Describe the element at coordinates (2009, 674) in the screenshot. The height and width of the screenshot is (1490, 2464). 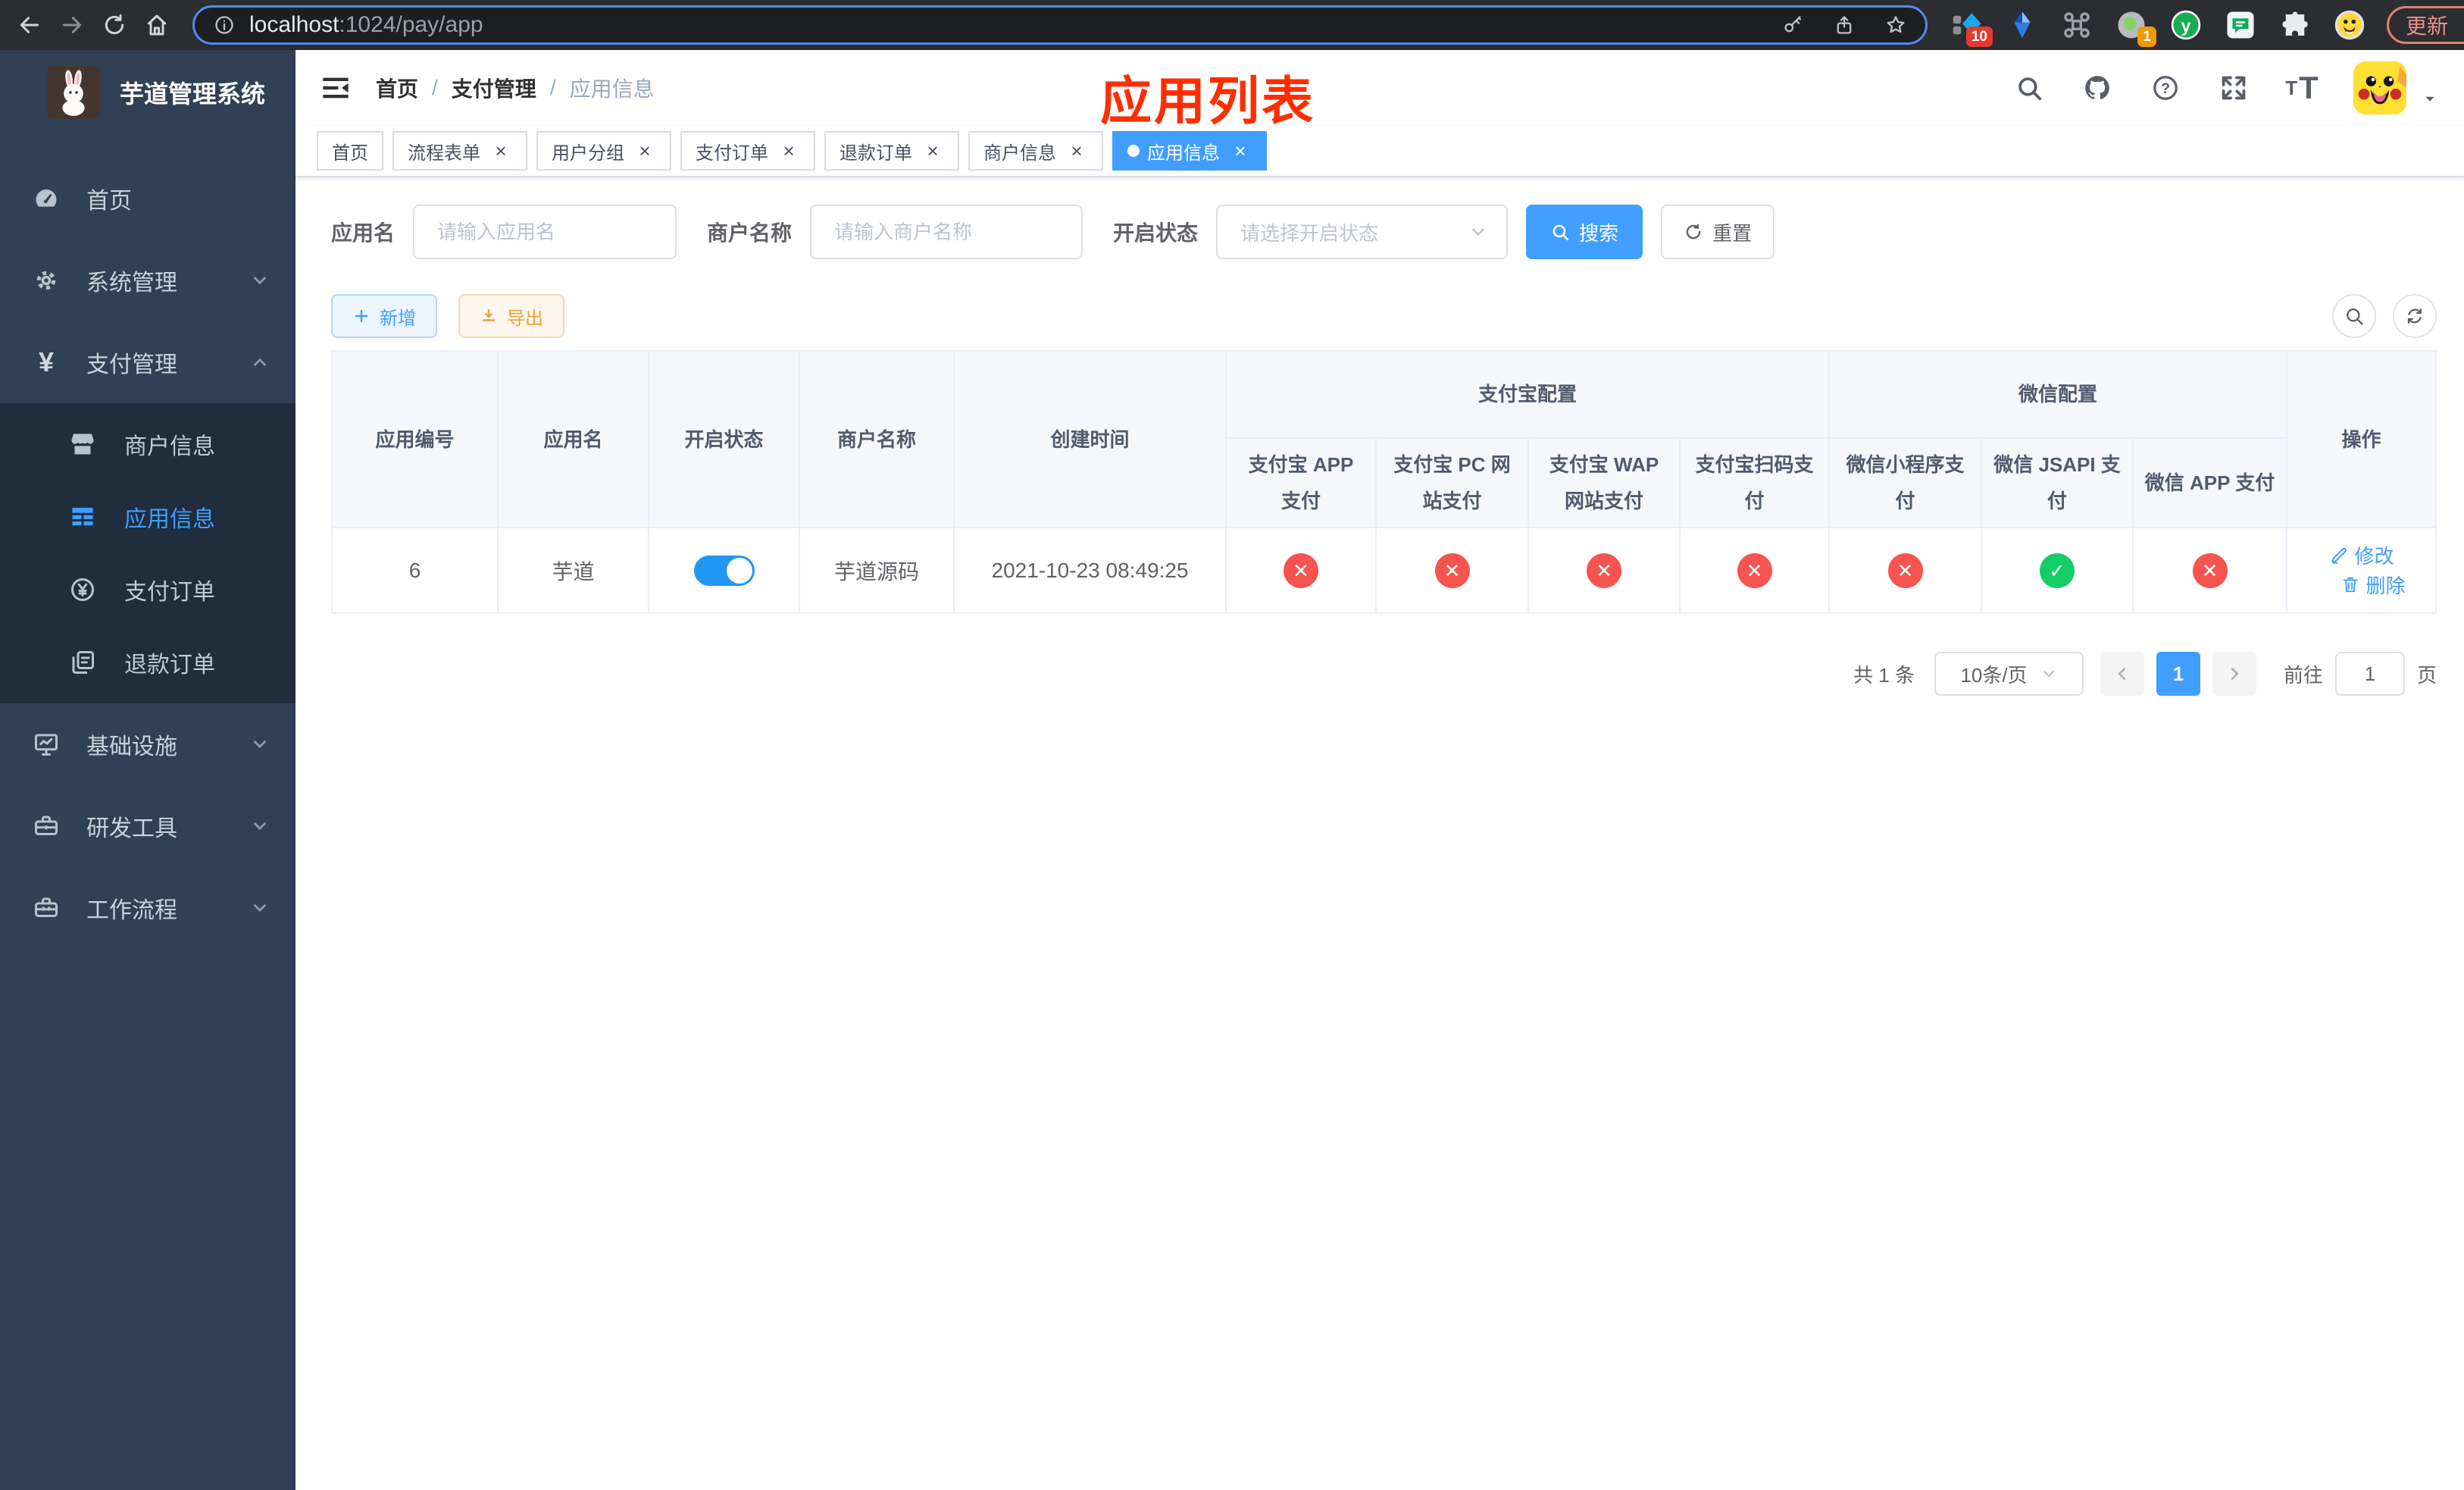
I see `page-size-select: 10条/页` at that location.